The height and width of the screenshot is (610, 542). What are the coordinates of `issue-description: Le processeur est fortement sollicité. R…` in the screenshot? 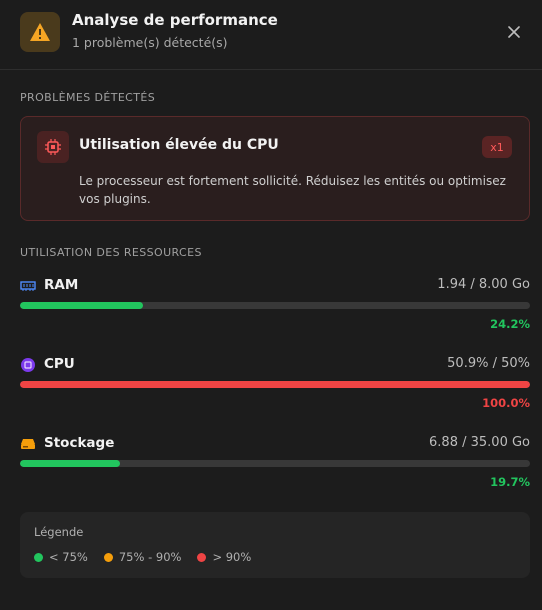 It's located at (292, 190).